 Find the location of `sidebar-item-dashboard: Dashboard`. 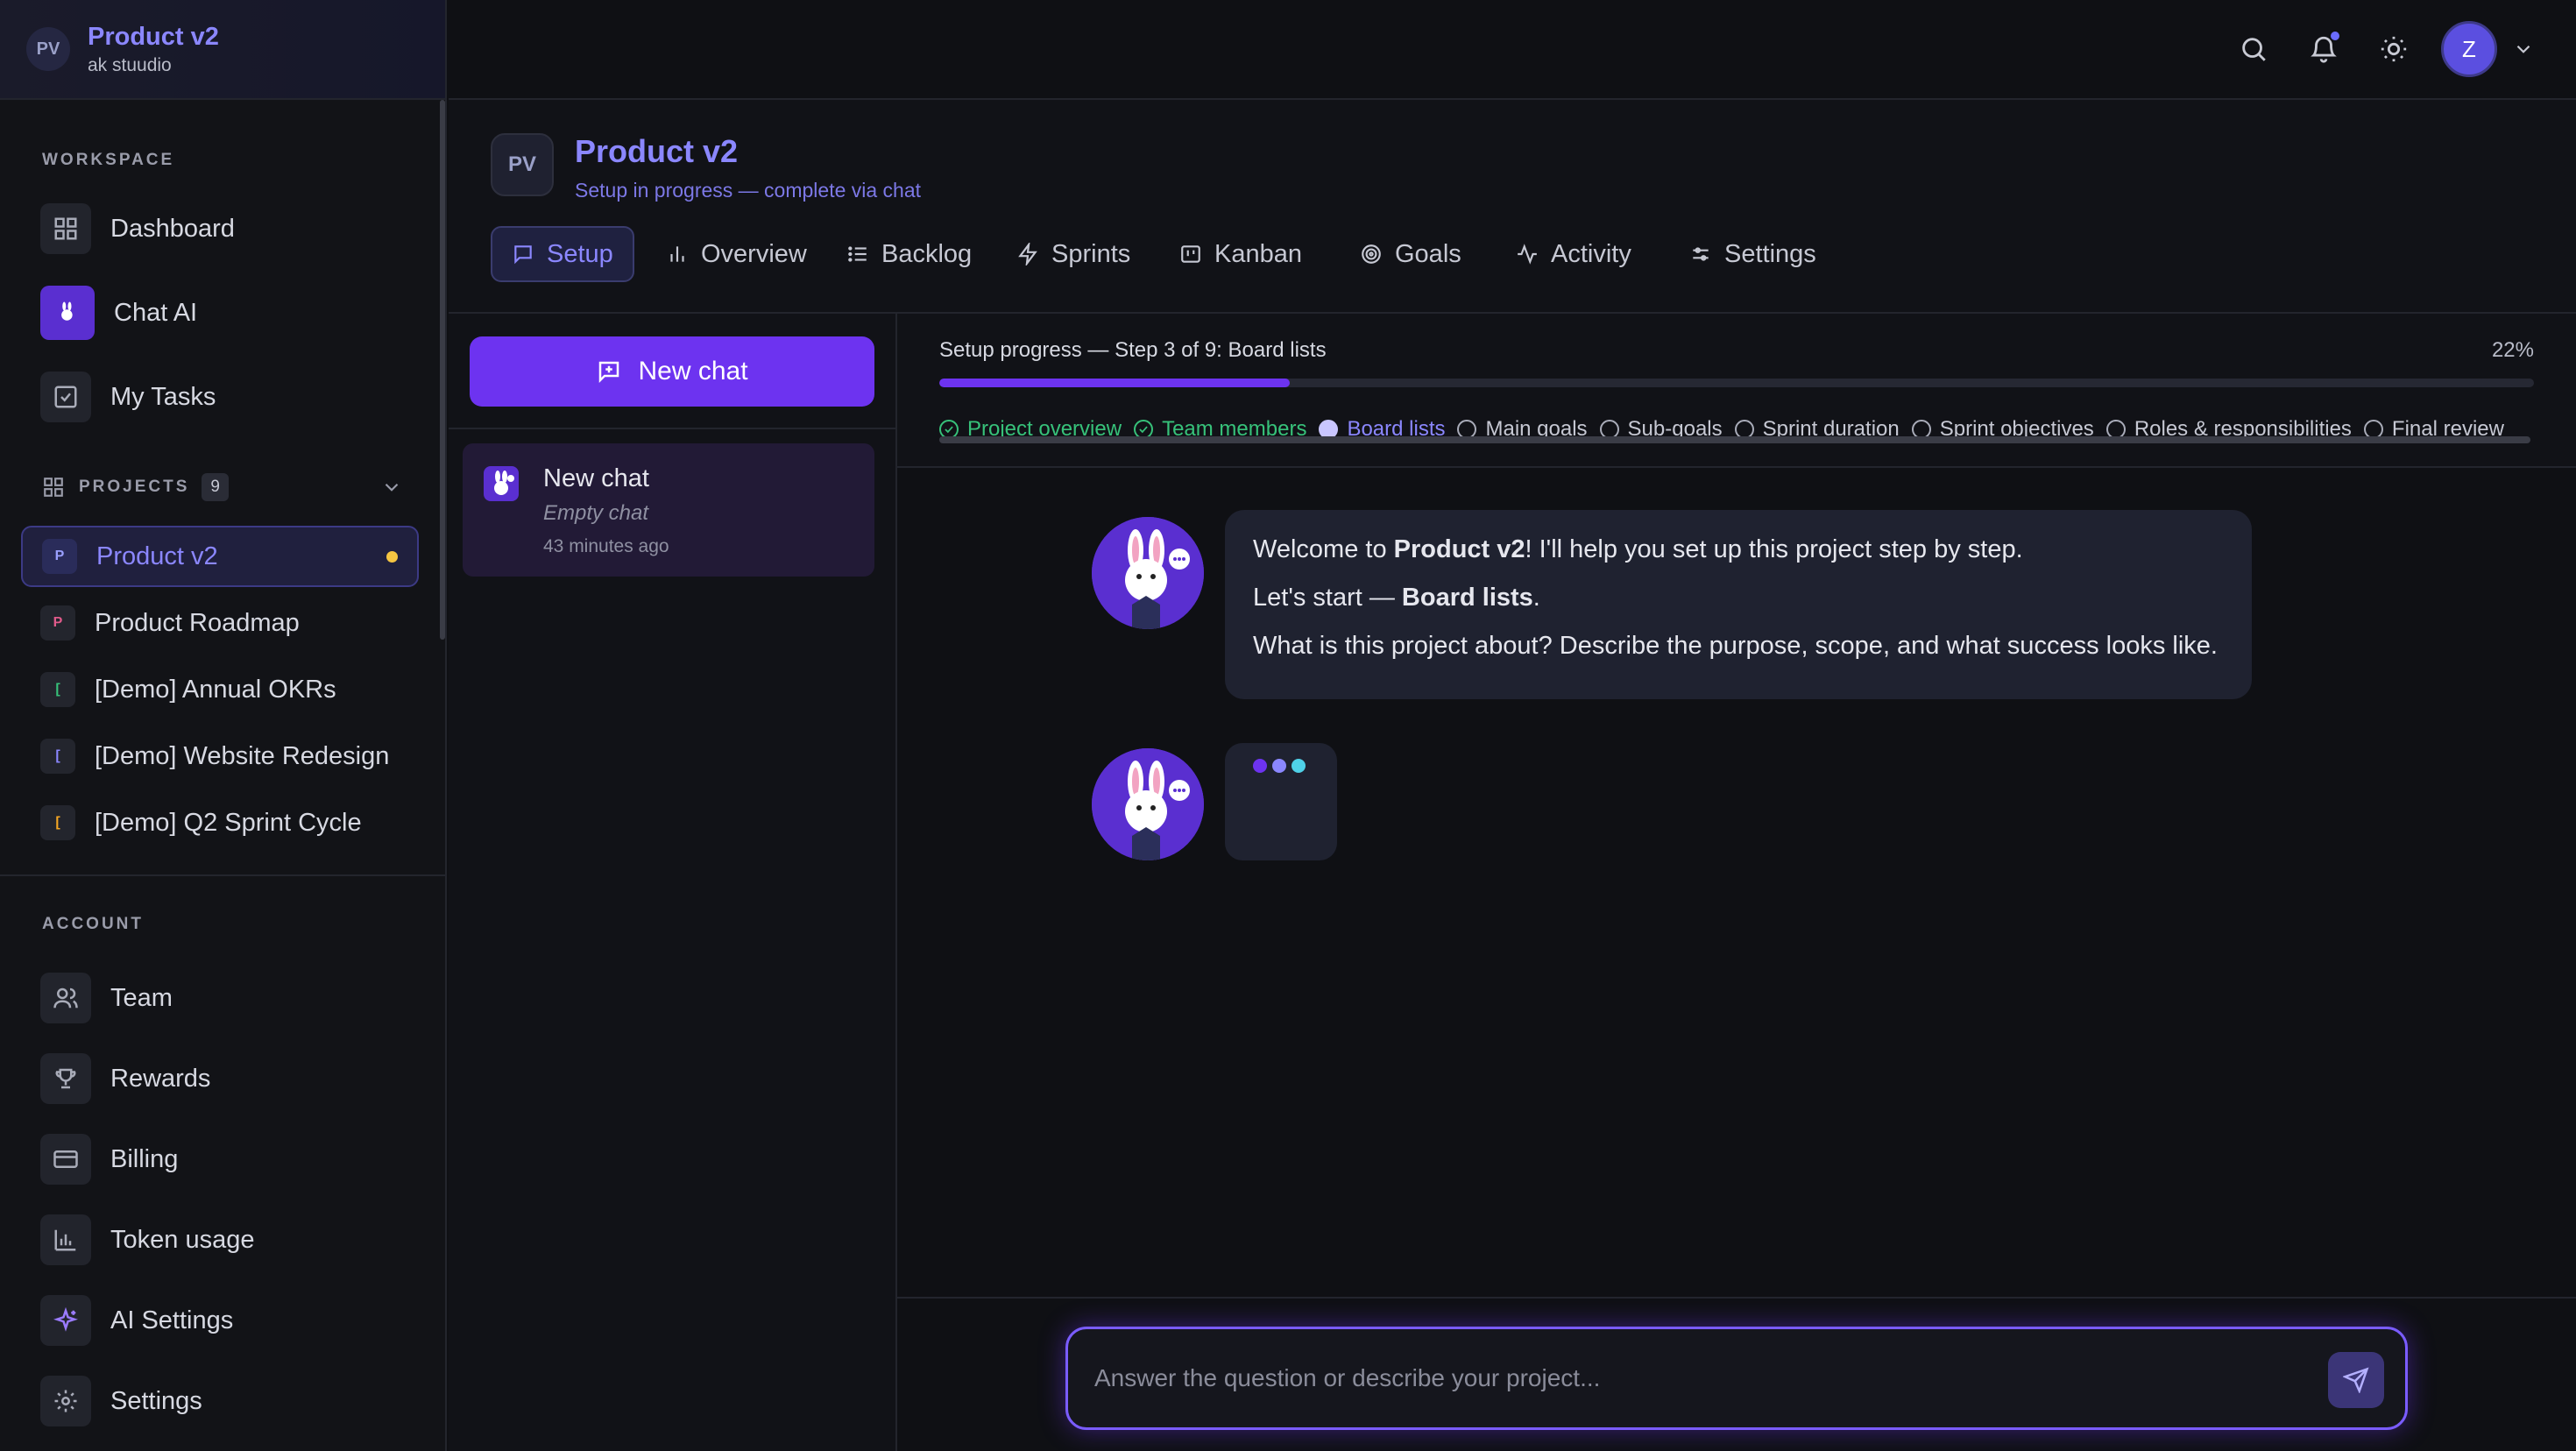

sidebar-item-dashboard: Dashboard is located at coordinates (228, 229).